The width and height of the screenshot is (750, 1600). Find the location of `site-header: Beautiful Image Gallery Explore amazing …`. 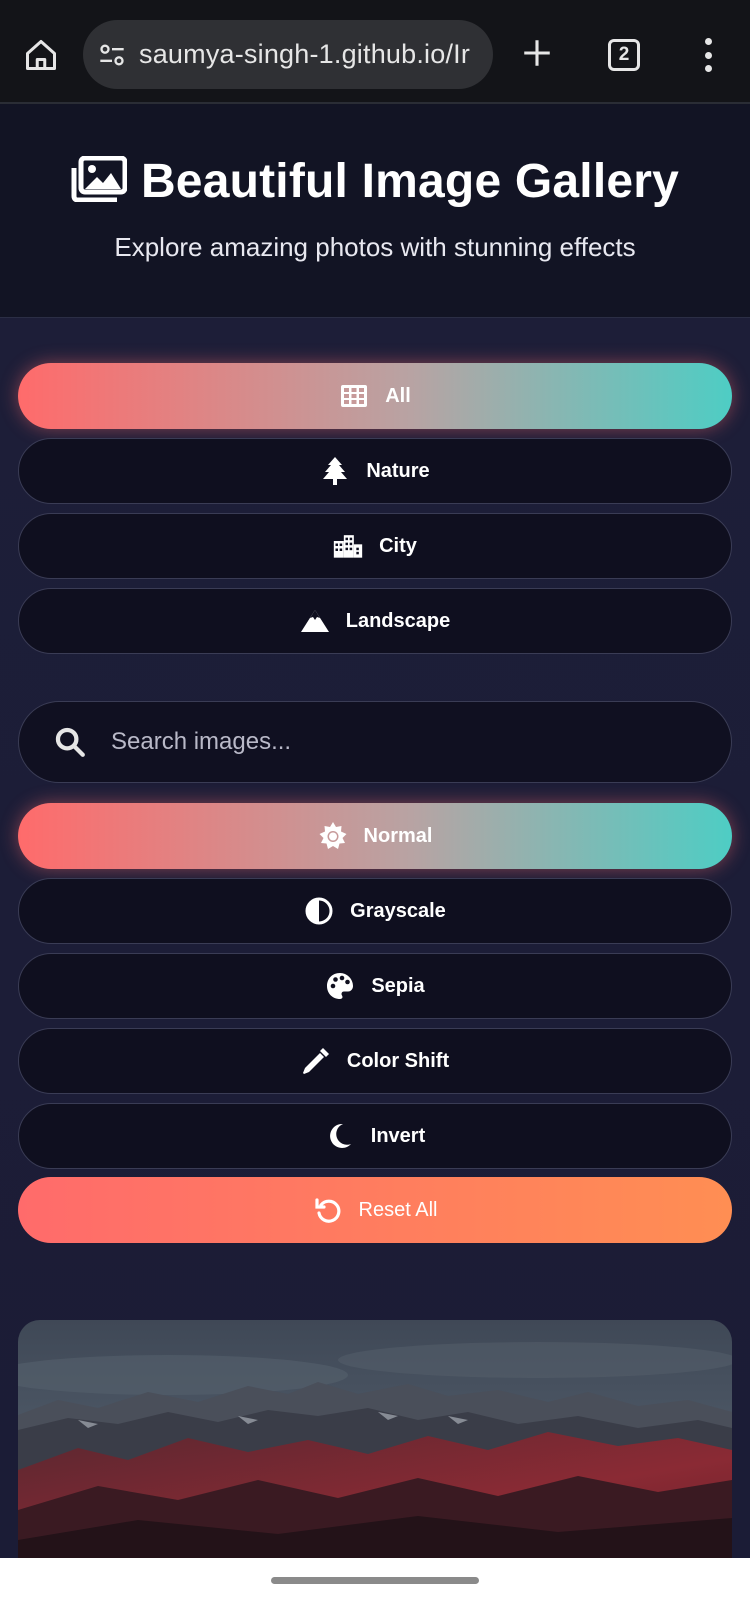

site-header: Beautiful Image Gallery Explore amazing … is located at coordinates (375, 211).